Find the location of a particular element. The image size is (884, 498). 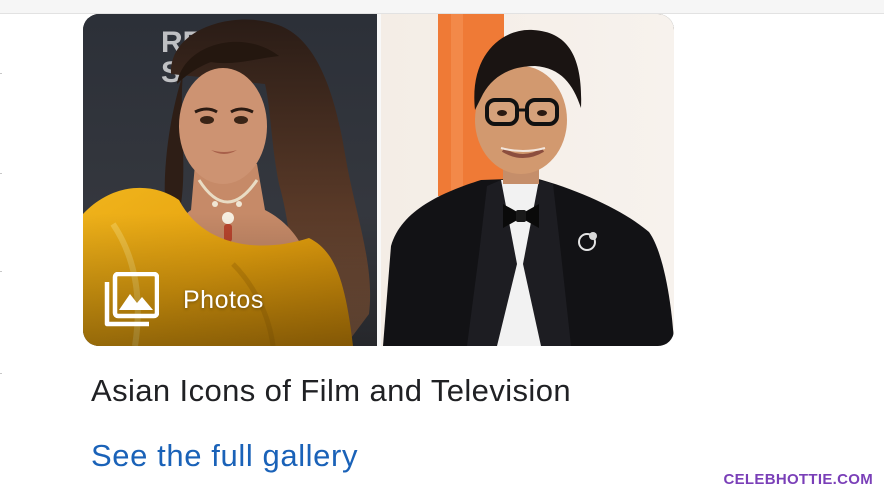

top-divider is located at coordinates (442, 7).